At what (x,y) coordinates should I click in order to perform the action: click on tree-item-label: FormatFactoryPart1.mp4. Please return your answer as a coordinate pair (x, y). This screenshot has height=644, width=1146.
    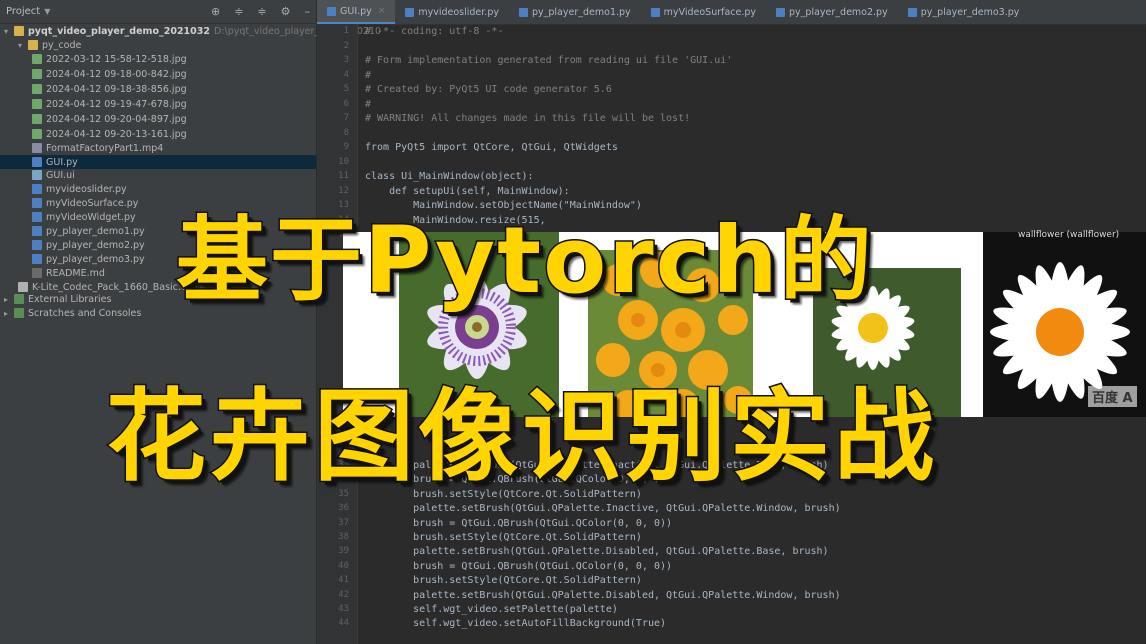
    Looking at the image, I should click on (105, 148).